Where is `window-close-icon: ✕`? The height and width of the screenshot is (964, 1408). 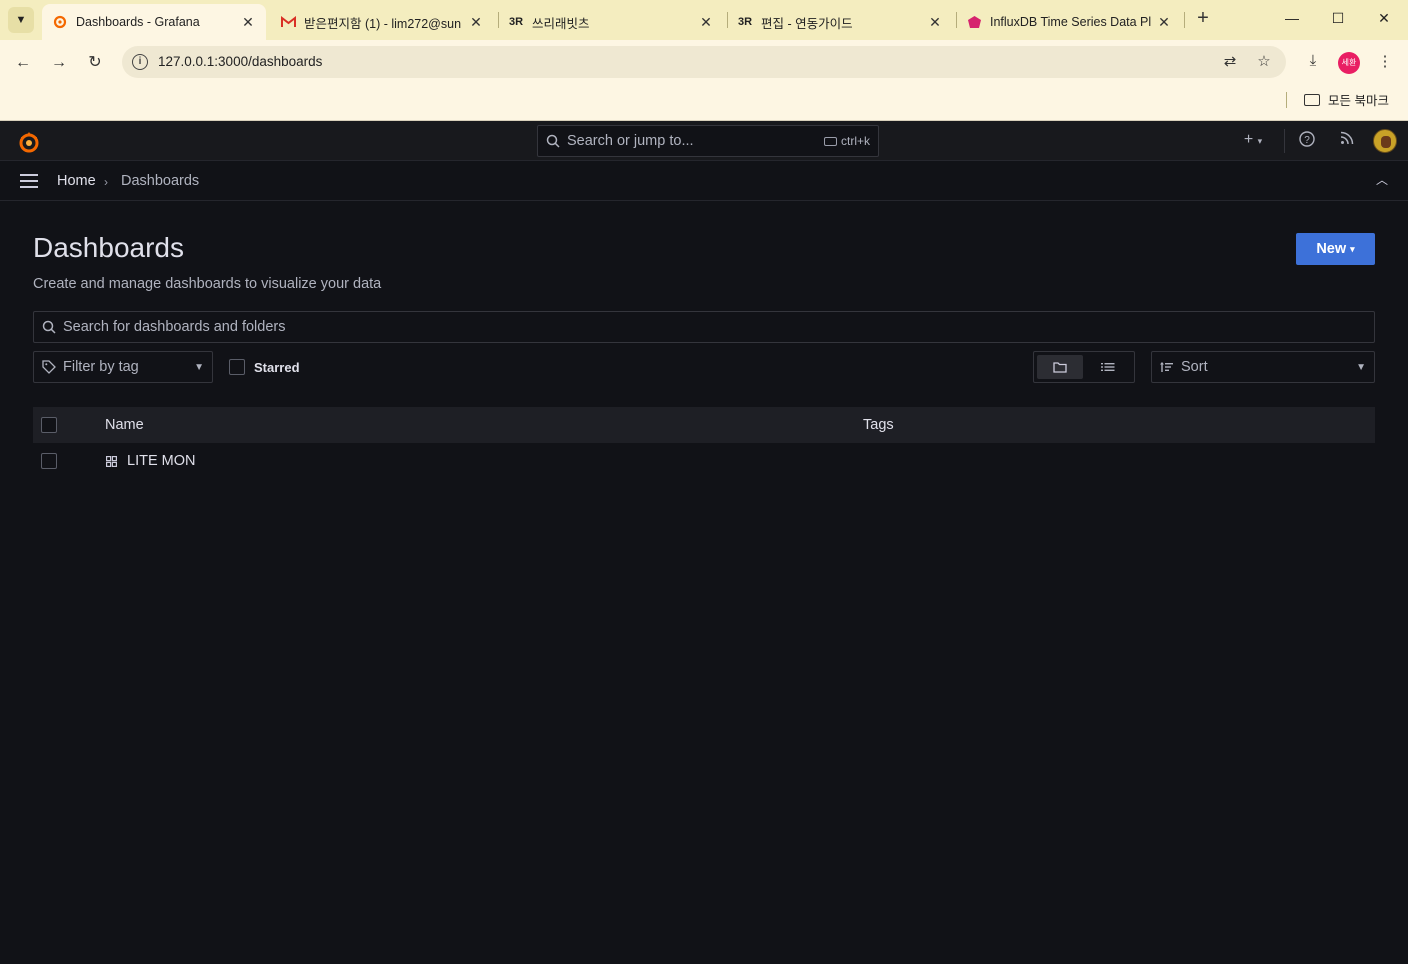
window-close-icon: ✕ is located at coordinates (1384, 20).